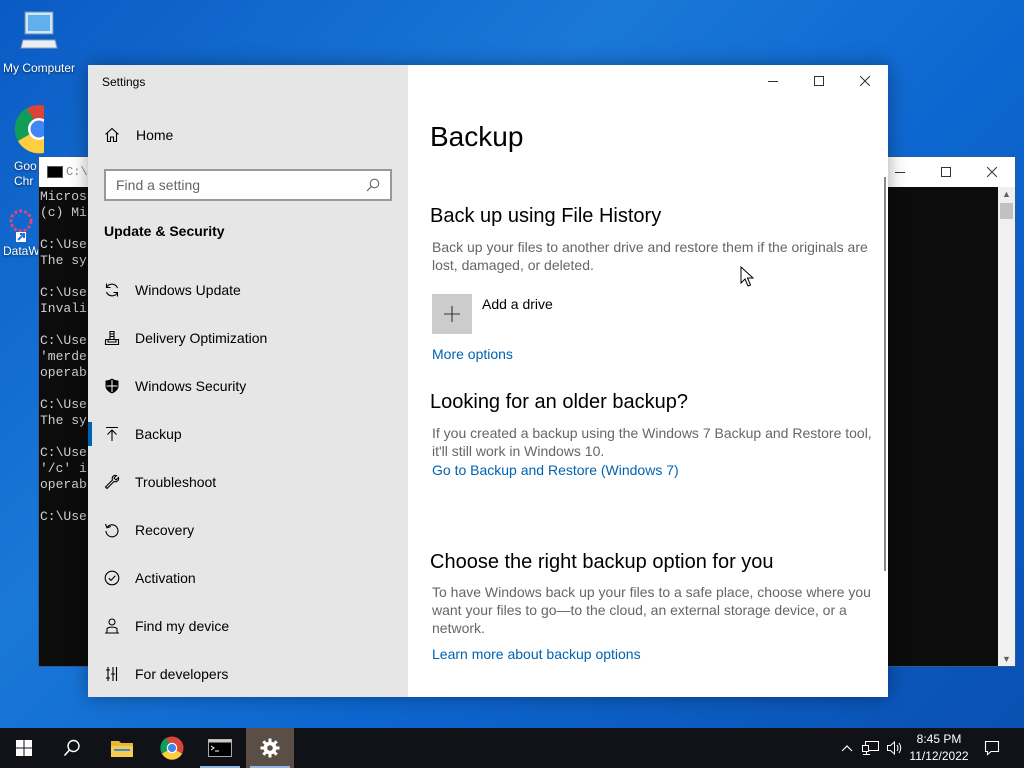  What do you see at coordinates (248, 290) in the screenshot?
I see `nav-item-windows-update: Windows Update` at bounding box center [248, 290].